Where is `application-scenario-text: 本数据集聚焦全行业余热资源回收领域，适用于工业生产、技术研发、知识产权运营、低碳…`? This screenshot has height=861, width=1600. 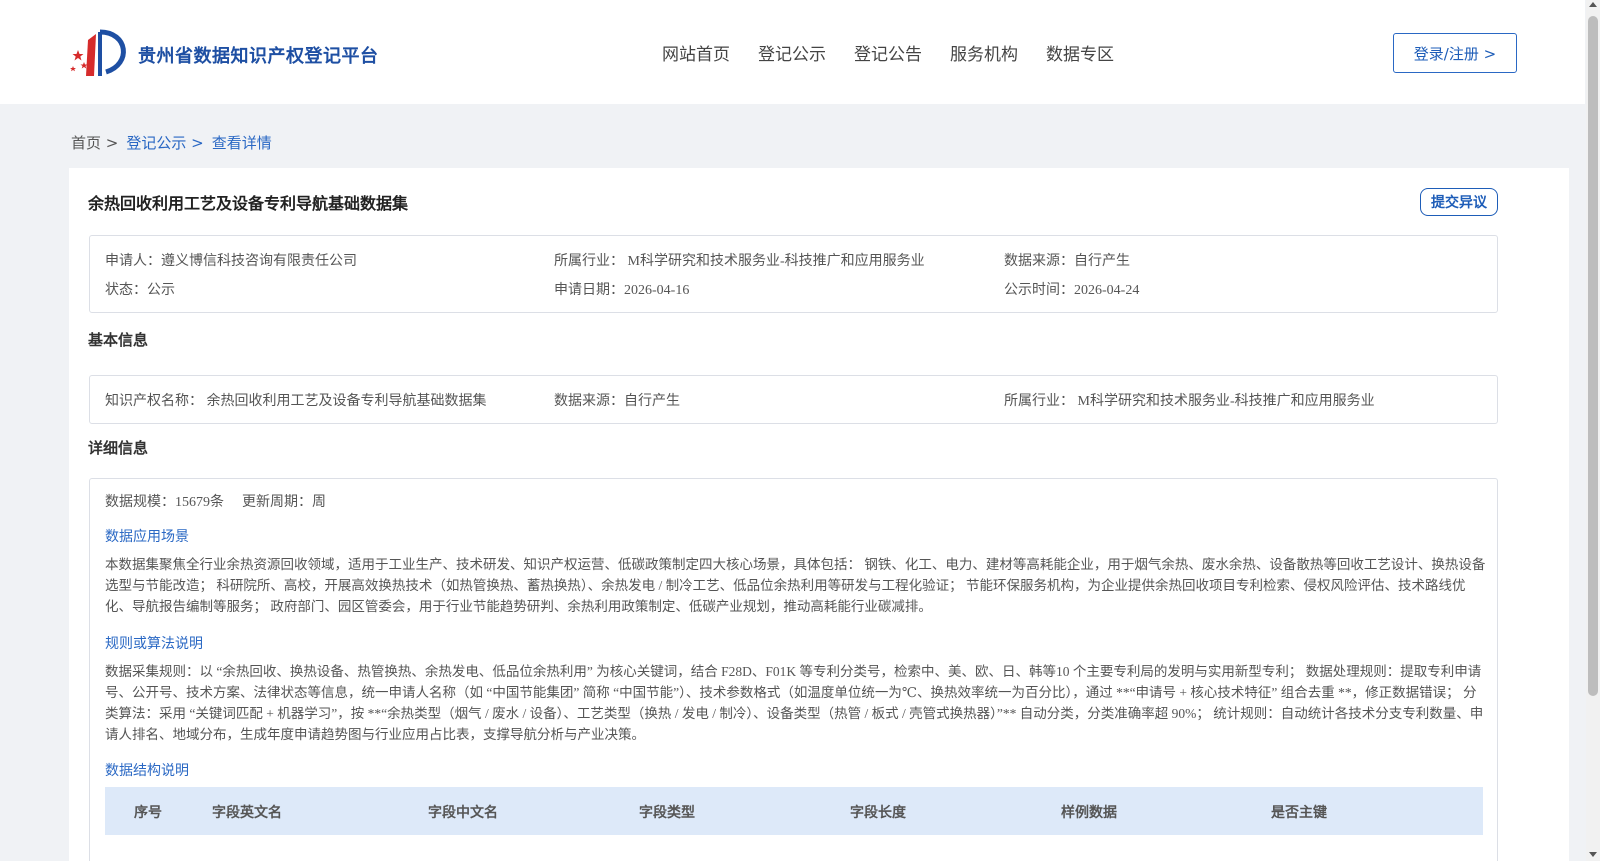
application-scenario-text: 本数据集聚焦全行业余热资源回收领域，适用于工业生产、技术研发、知识产权运营、低碳… is located at coordinates (795, 585).